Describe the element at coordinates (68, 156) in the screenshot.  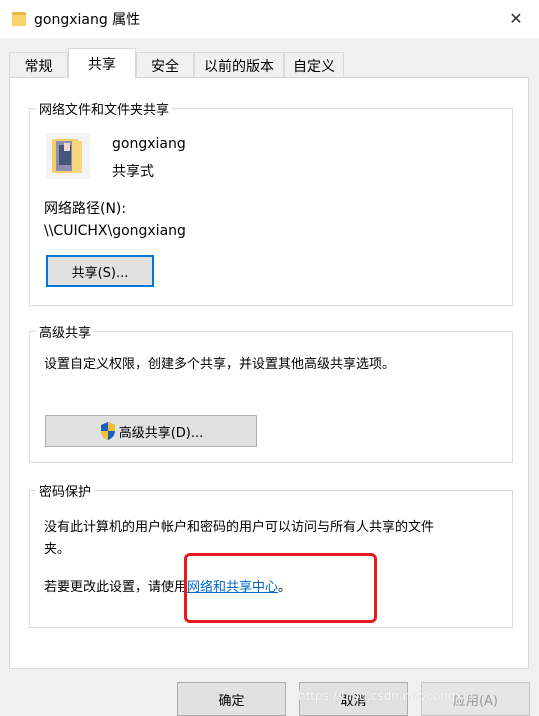
I see `folder-thumbnail-icon` at that location.